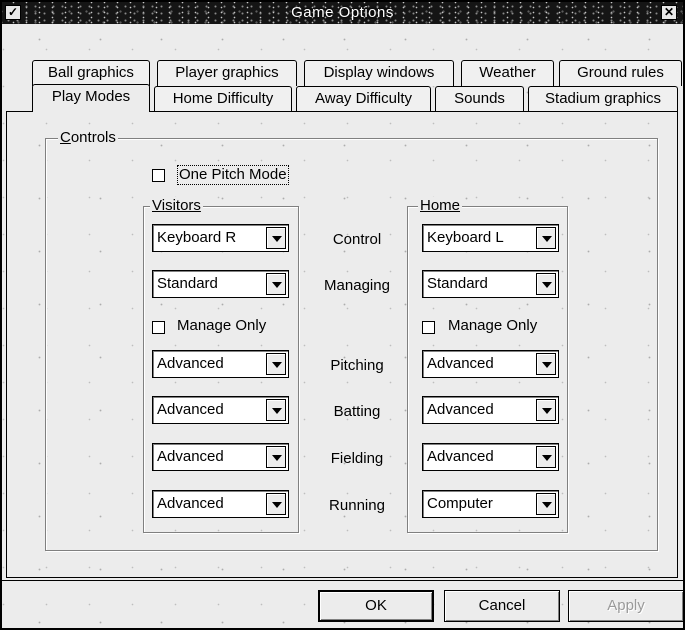  I want to click on tab-away-difficulty: Away Difficulty, so click(363, 99).